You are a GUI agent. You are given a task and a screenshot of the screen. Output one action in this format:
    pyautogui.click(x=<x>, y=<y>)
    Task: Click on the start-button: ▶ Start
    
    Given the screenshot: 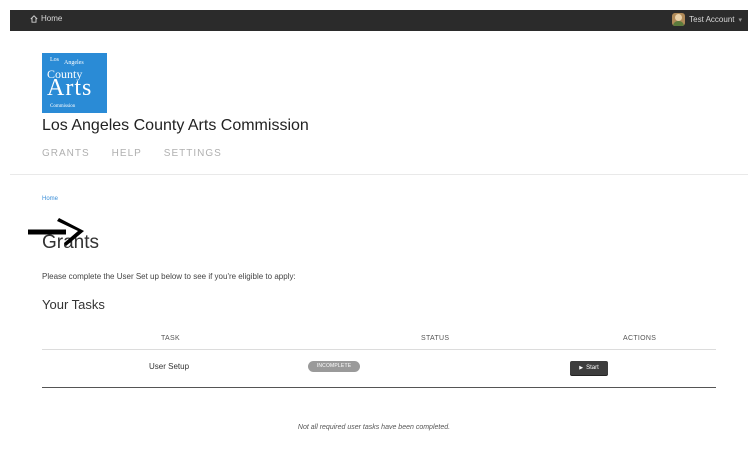 What is the action you would take?
    pyautogui.click(x=589, y=368)
    